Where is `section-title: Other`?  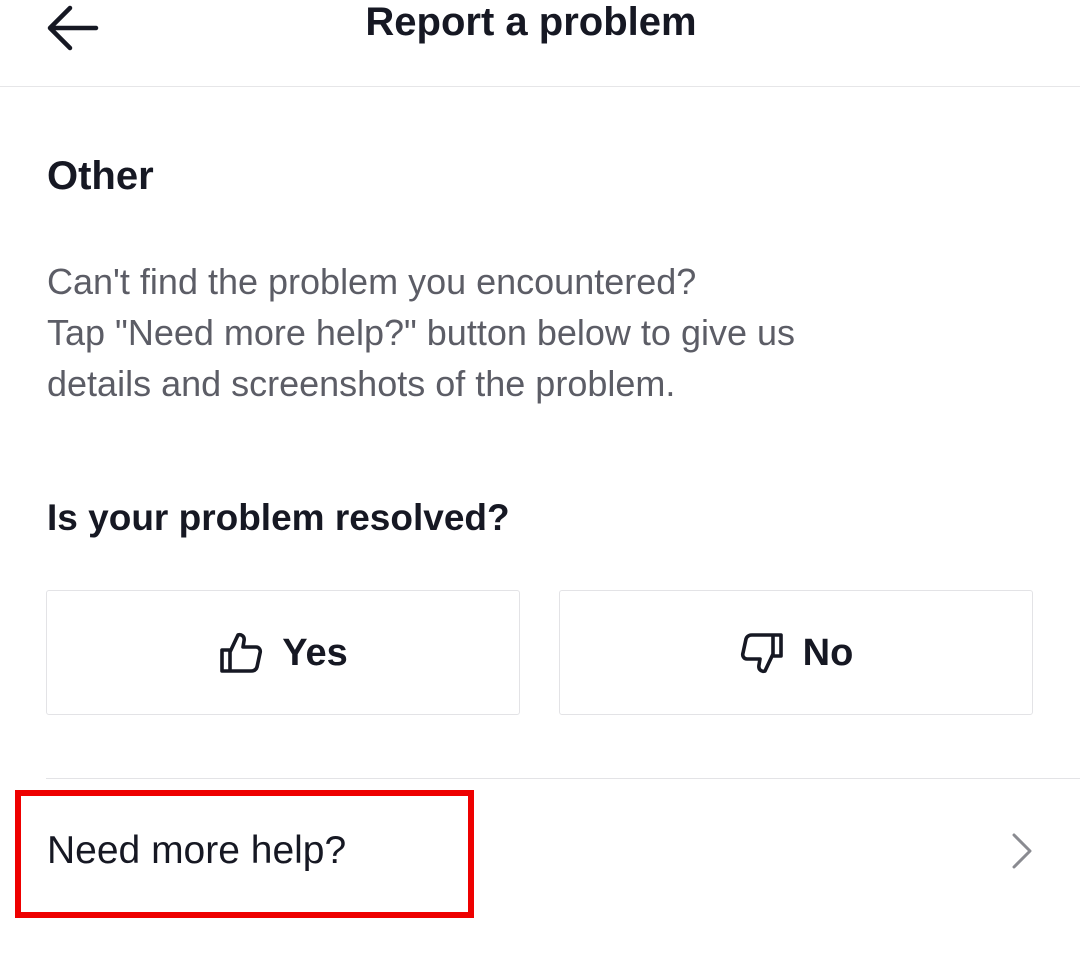 section-title: Other is located at coordinates (100, 176).